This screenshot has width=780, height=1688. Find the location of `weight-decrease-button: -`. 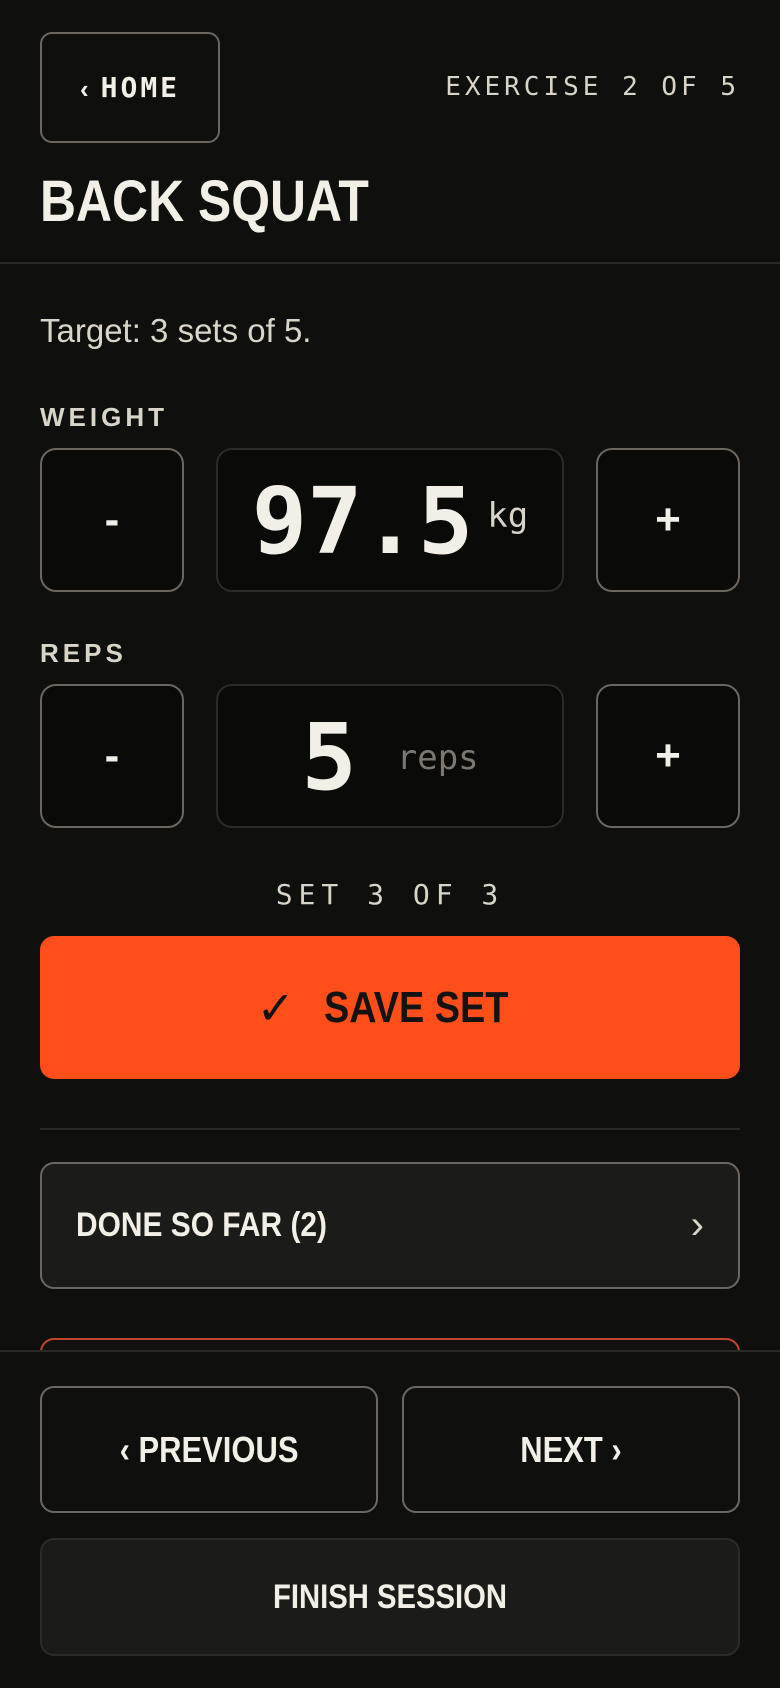

weight-decrease-button: - is located at coordinates (112, 520).